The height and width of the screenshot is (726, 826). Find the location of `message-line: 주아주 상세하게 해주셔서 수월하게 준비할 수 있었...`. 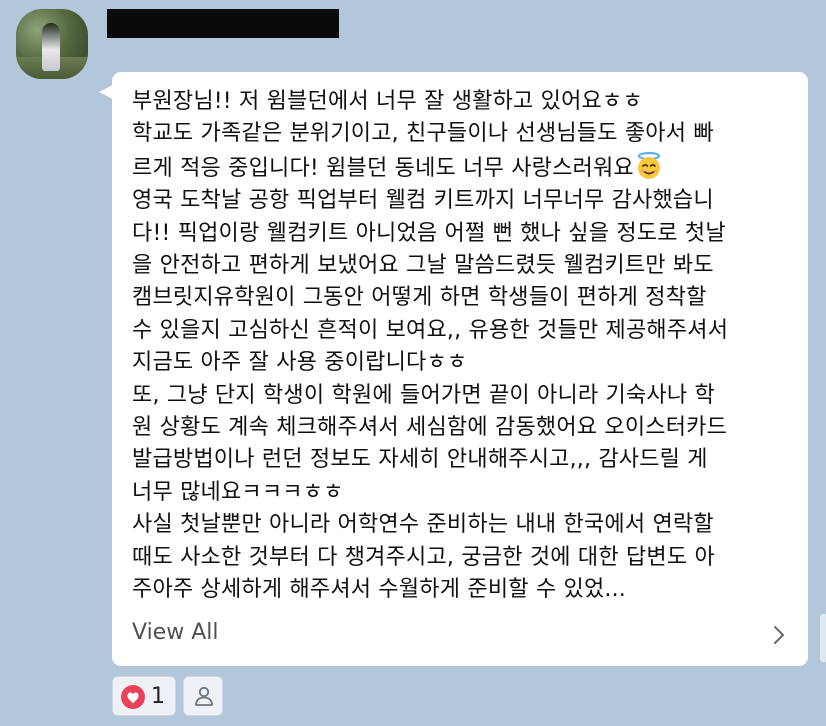

message-line: 주아주 상세하게 해주셔서 수월하게 준비할 수 있었... is located at coordinates (379, 590).